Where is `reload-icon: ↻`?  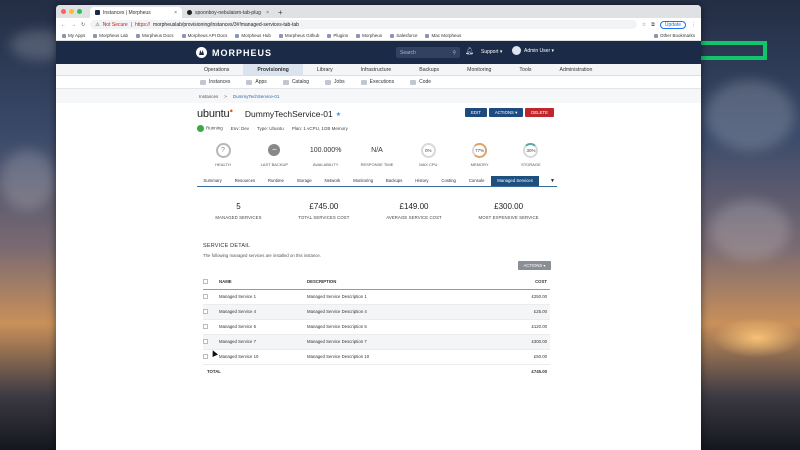
reload-icon: ↻ is located at coordinates (83, 25).